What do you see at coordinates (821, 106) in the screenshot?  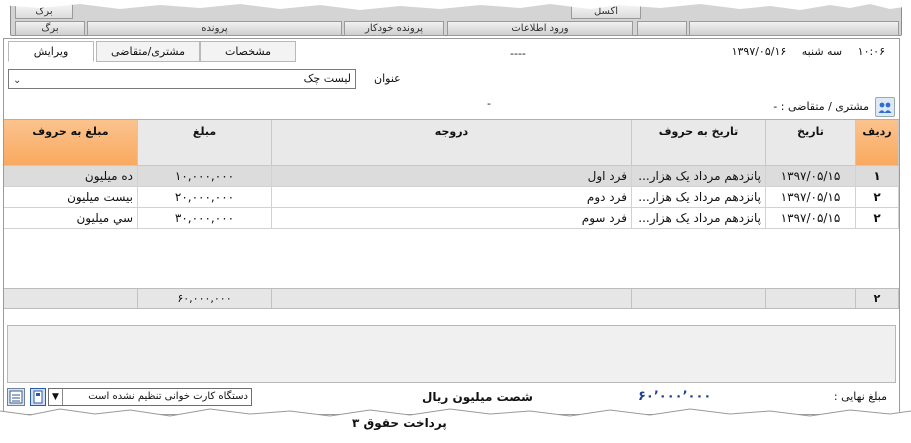 I see `customer-label: مشتری / متقاضی : -` at bounding box center [821, 106].